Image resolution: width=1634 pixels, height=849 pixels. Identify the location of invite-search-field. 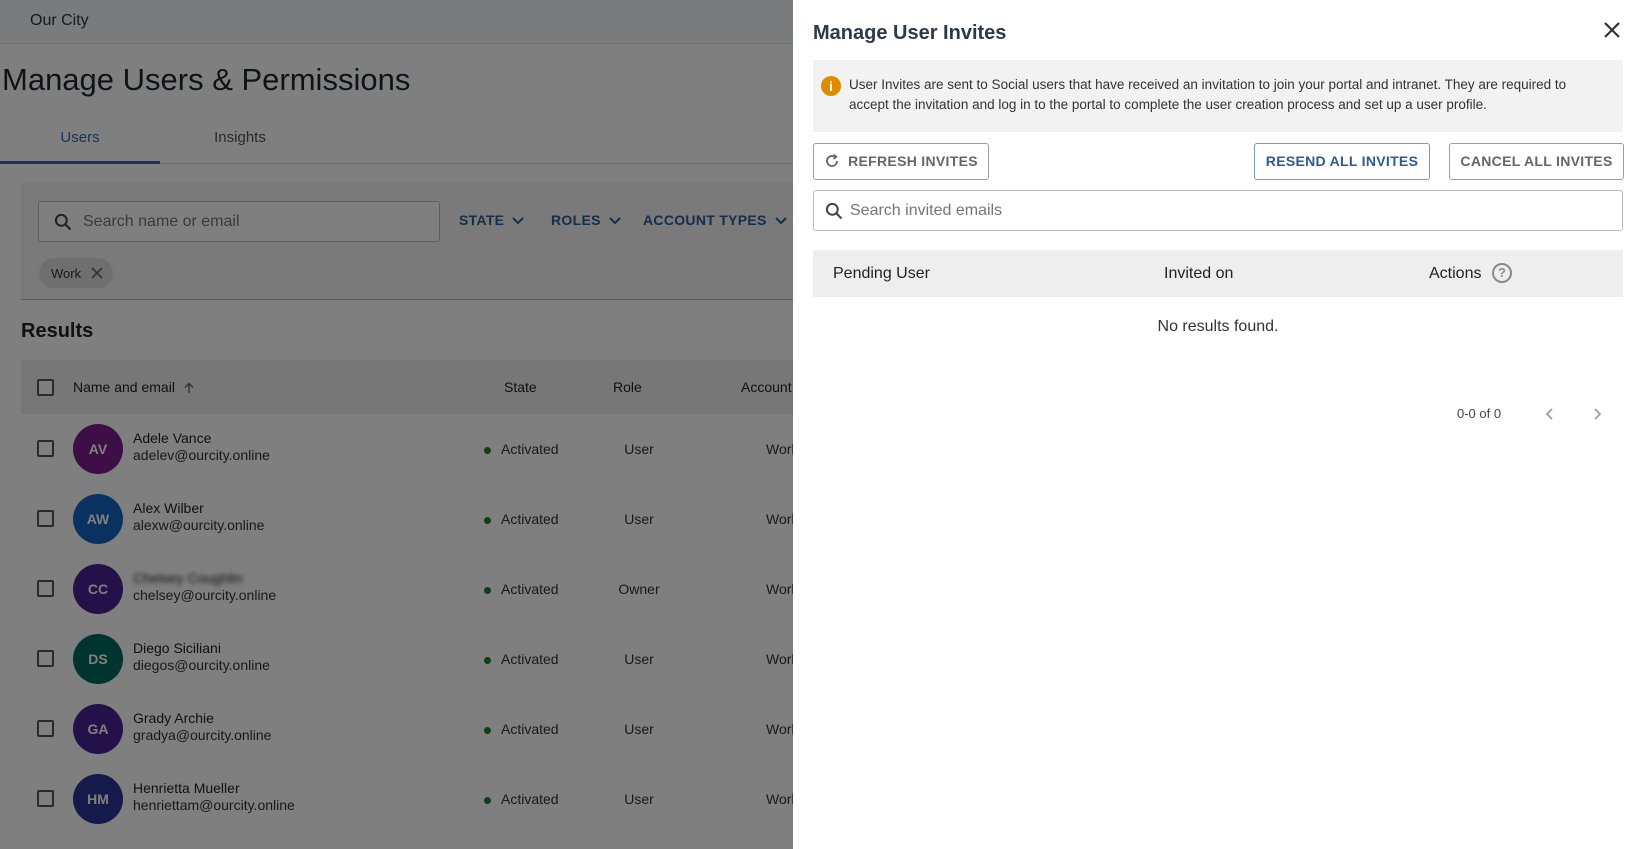
(1218, 210).